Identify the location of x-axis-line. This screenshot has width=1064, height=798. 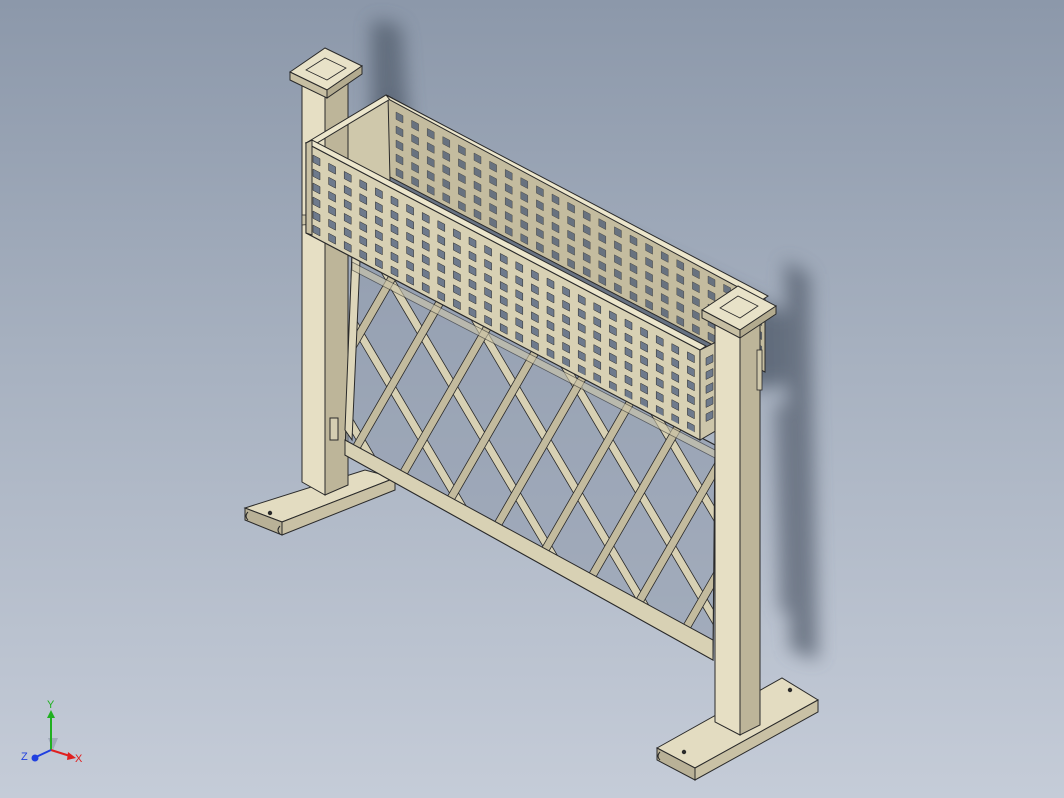
(60, 753).